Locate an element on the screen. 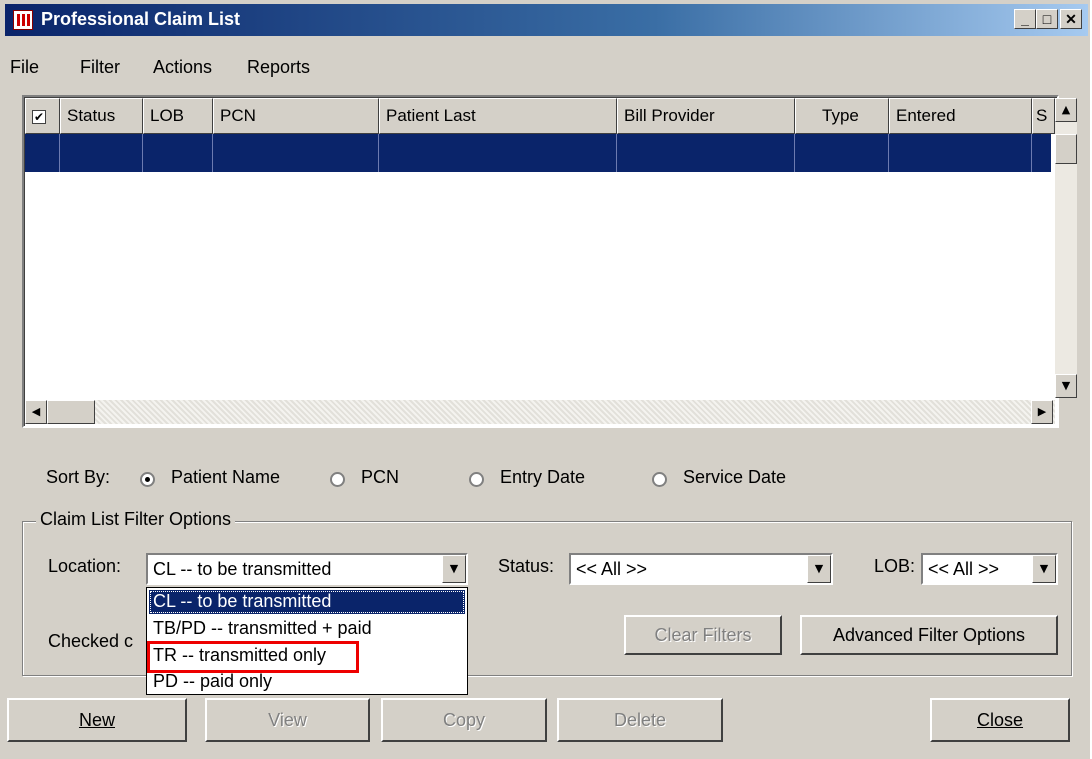  status-select: << All >> ▼ is located at coordinates (701, 569).